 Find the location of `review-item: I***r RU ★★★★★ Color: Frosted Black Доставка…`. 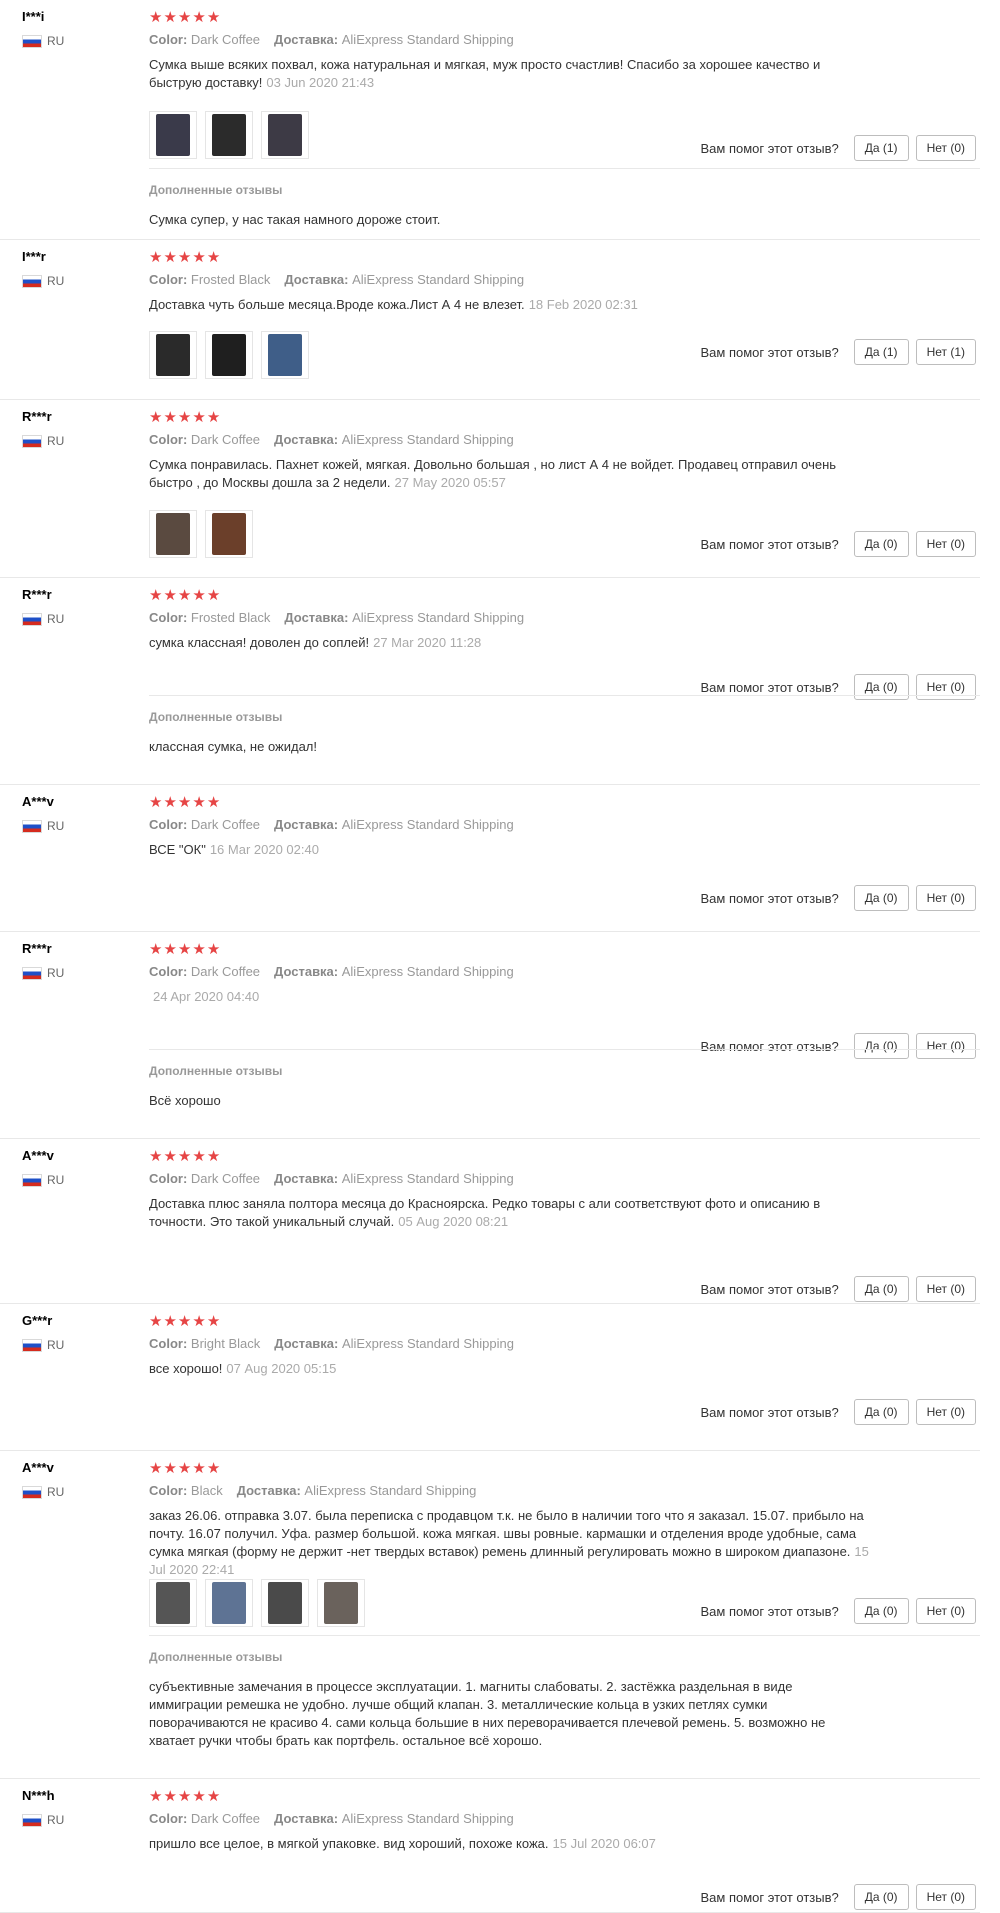

review-item: I***r RU ★★★★★ Color: Frosted Black Доставка… is located at coordinates (490, 320).